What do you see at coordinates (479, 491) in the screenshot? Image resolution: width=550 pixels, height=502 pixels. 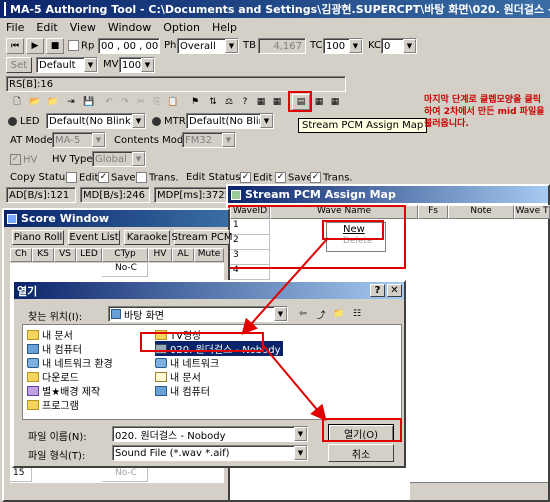 I see `pcm-footer` at bounding box center [479, 491].